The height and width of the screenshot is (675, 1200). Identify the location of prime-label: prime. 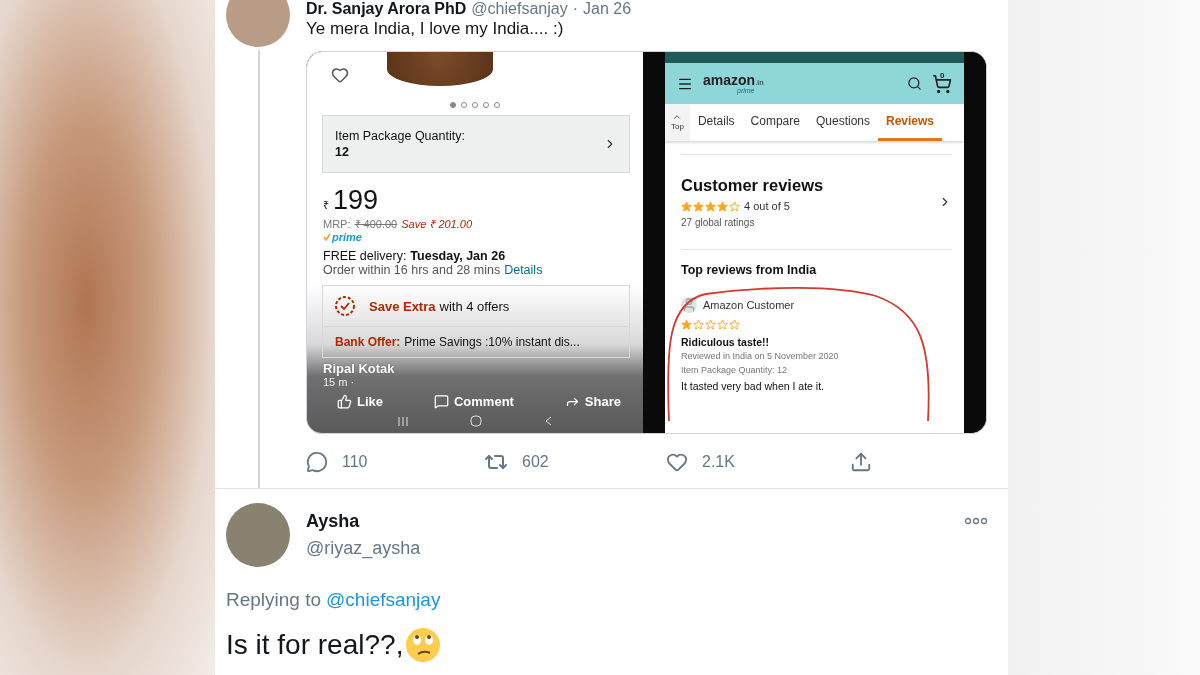
(347, 237).